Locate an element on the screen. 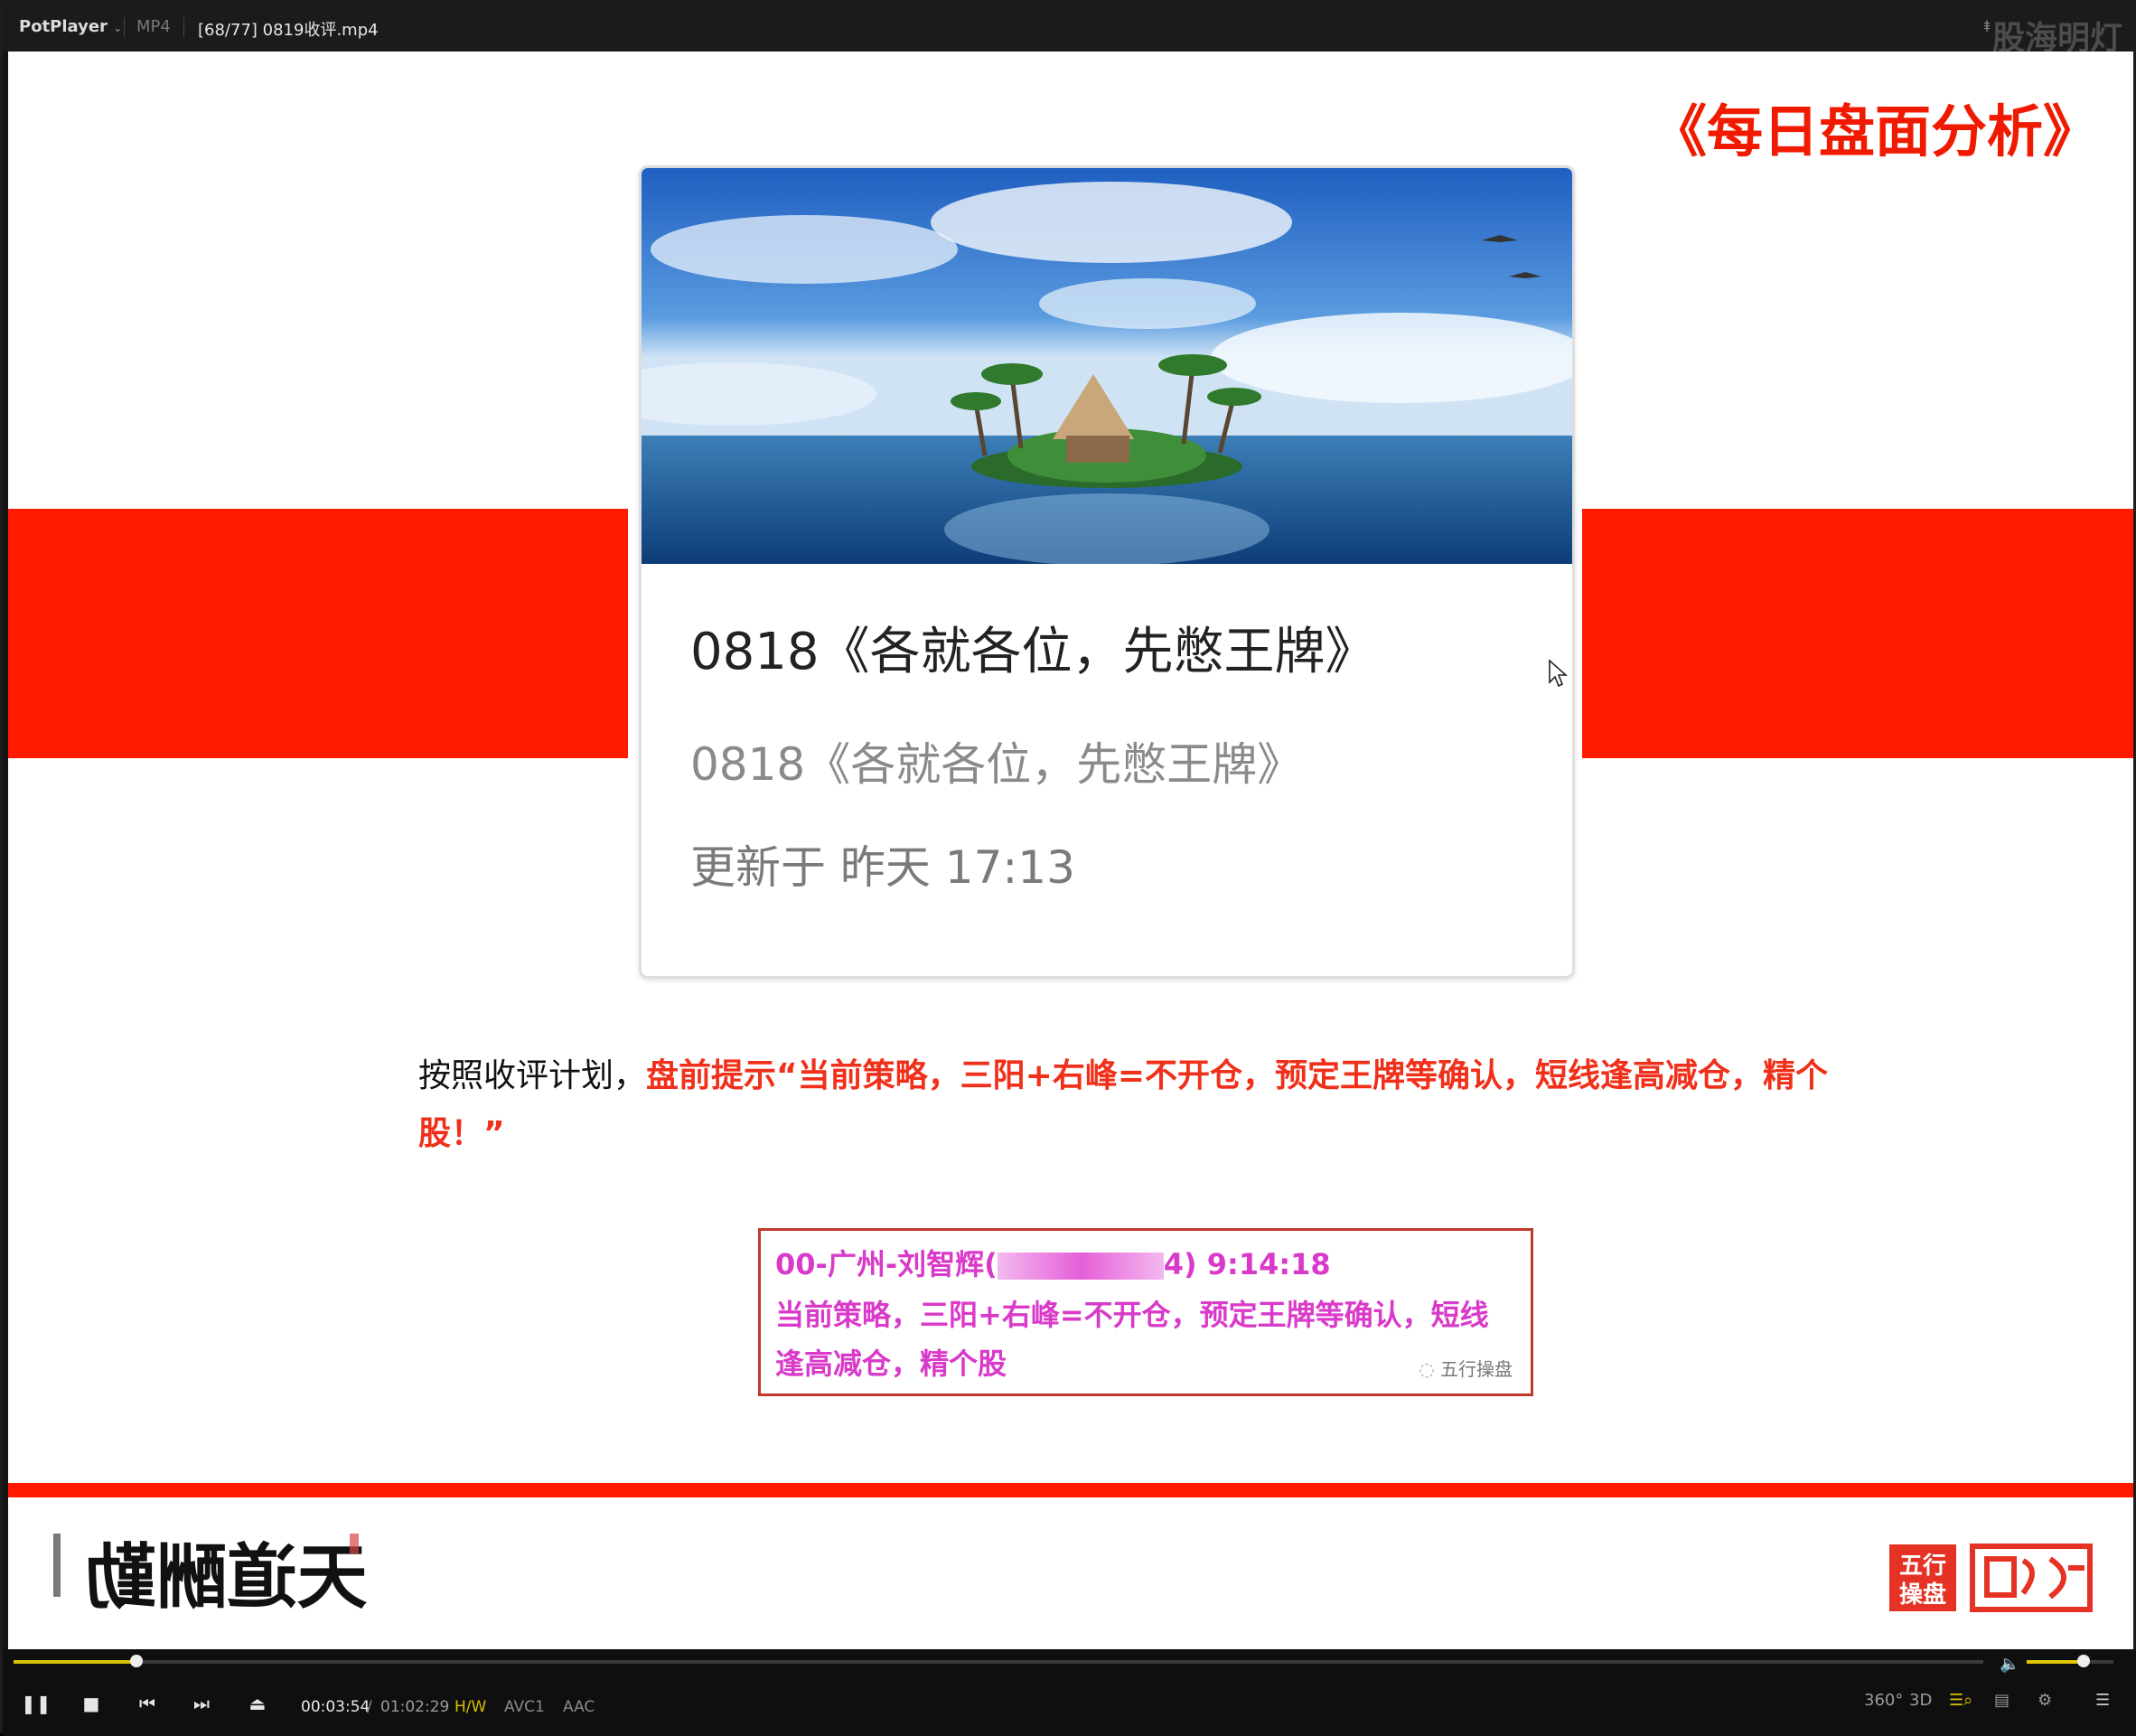 The width and height of the screenshot is (2136, 1736). previous-button: ⏮ is located at coordinates (147, 1703).